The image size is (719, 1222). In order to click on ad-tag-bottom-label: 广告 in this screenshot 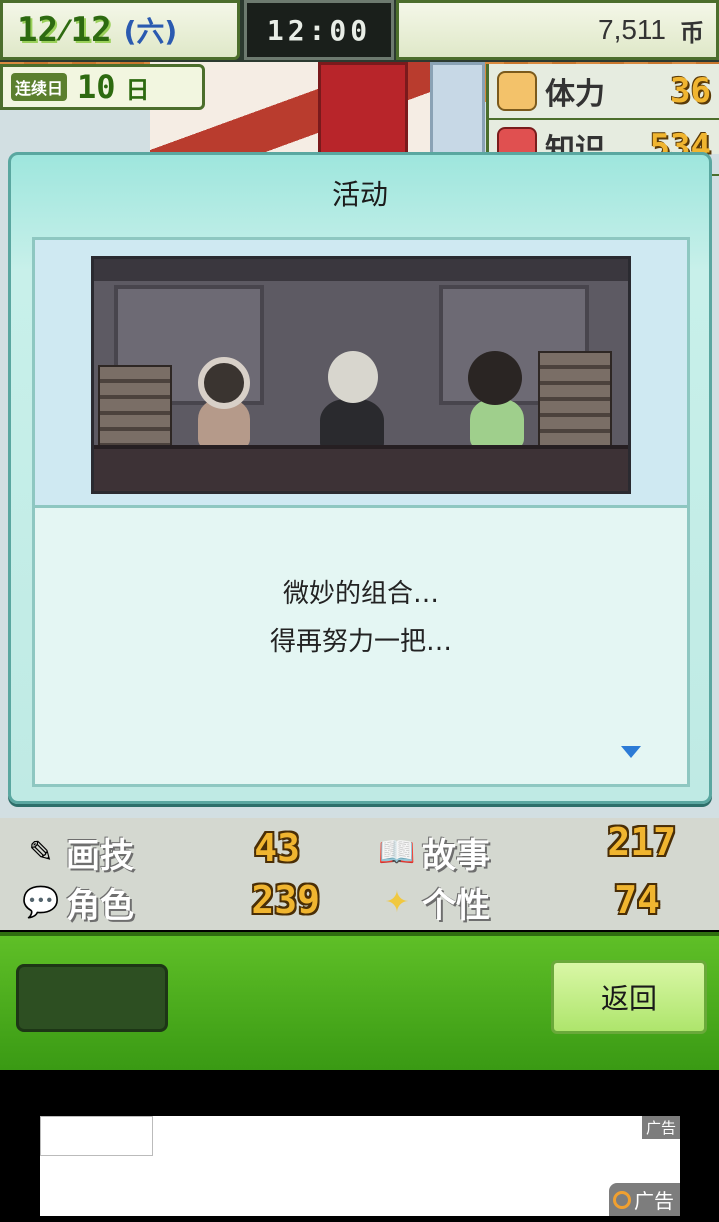, I will do `click(654, 1201)`.